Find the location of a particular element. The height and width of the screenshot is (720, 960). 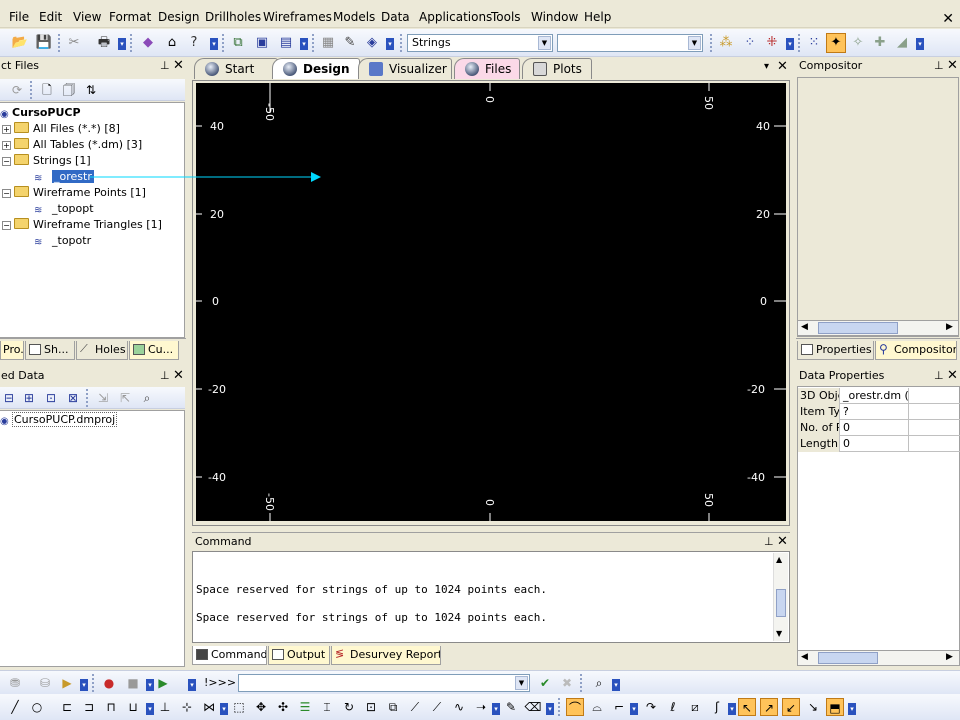

arc-3pt-icon: ⌓ is located at coordinates (597, 707).